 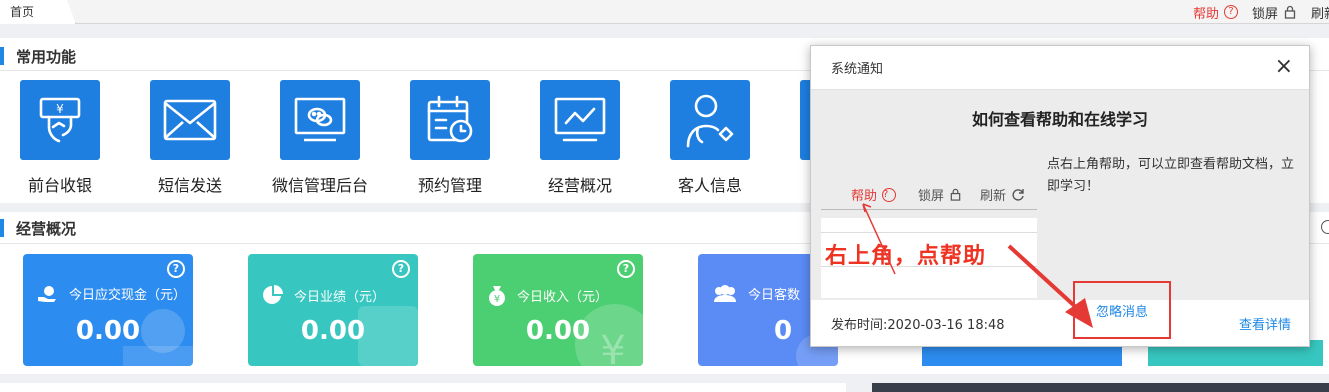 I want to click on modal-description: 点右上角帮助，可以立即查看帮助文档，立即学习！, so click(x=1171, y=175).